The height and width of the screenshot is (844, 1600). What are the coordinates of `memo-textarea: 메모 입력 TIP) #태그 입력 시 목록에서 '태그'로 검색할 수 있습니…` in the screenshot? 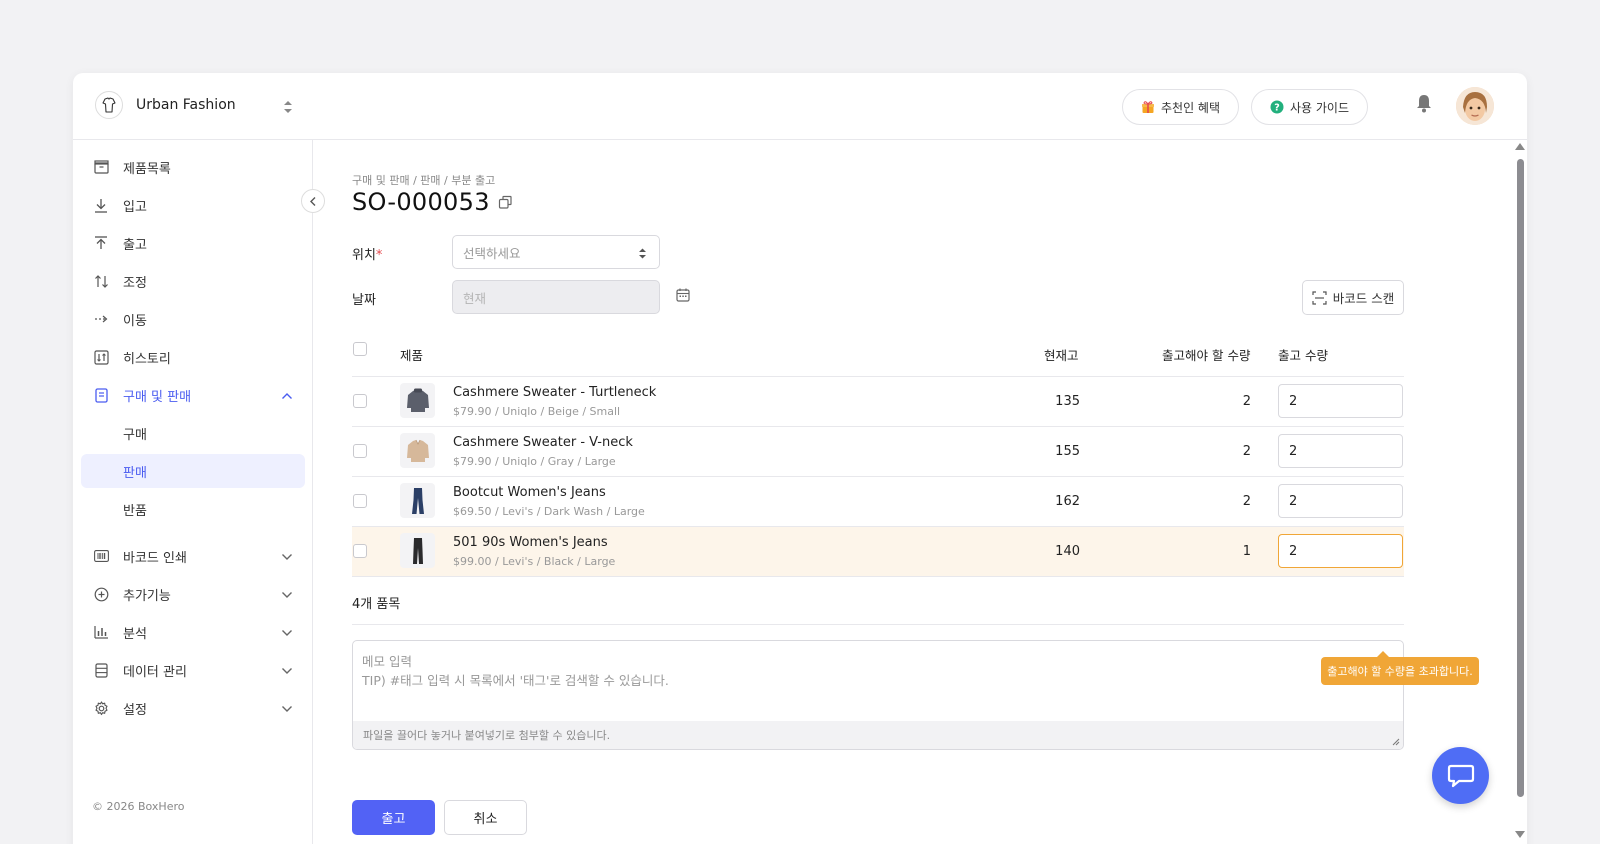 It's located at (878, 695).